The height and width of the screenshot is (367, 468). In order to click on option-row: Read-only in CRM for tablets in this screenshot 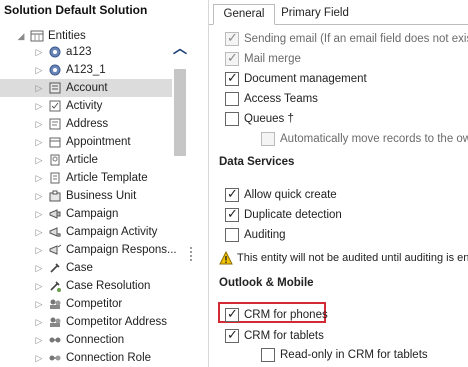, I will do `click(338, 355)`.